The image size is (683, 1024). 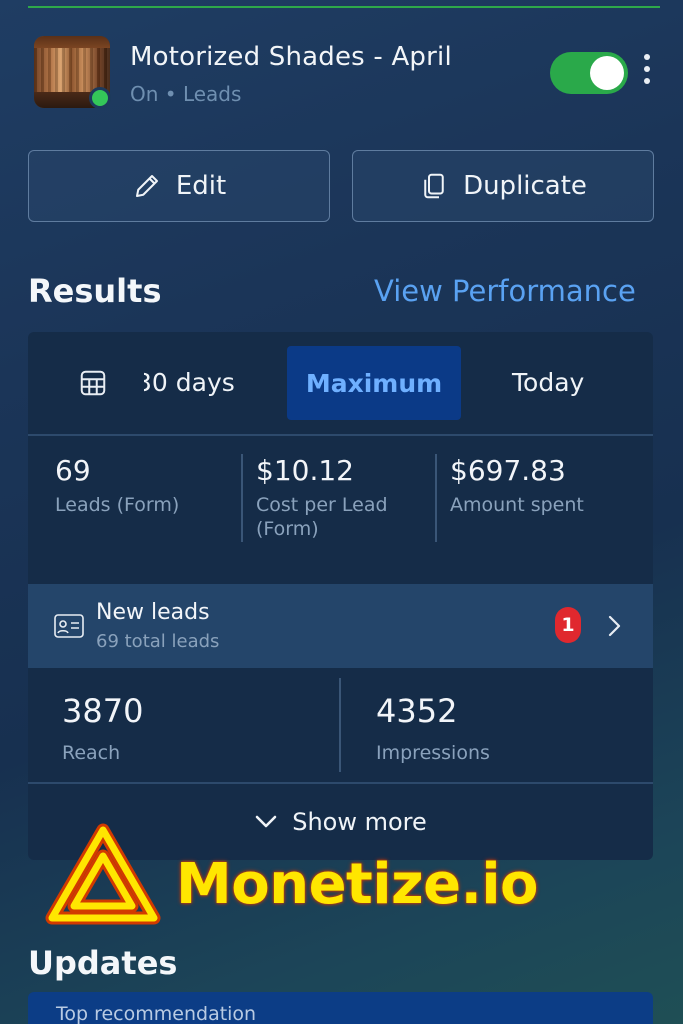 What do you see at coordinates (117, 505) in the screenshot?
I see `metric-label: Leads (Form)` at bounding box center [117, 505].